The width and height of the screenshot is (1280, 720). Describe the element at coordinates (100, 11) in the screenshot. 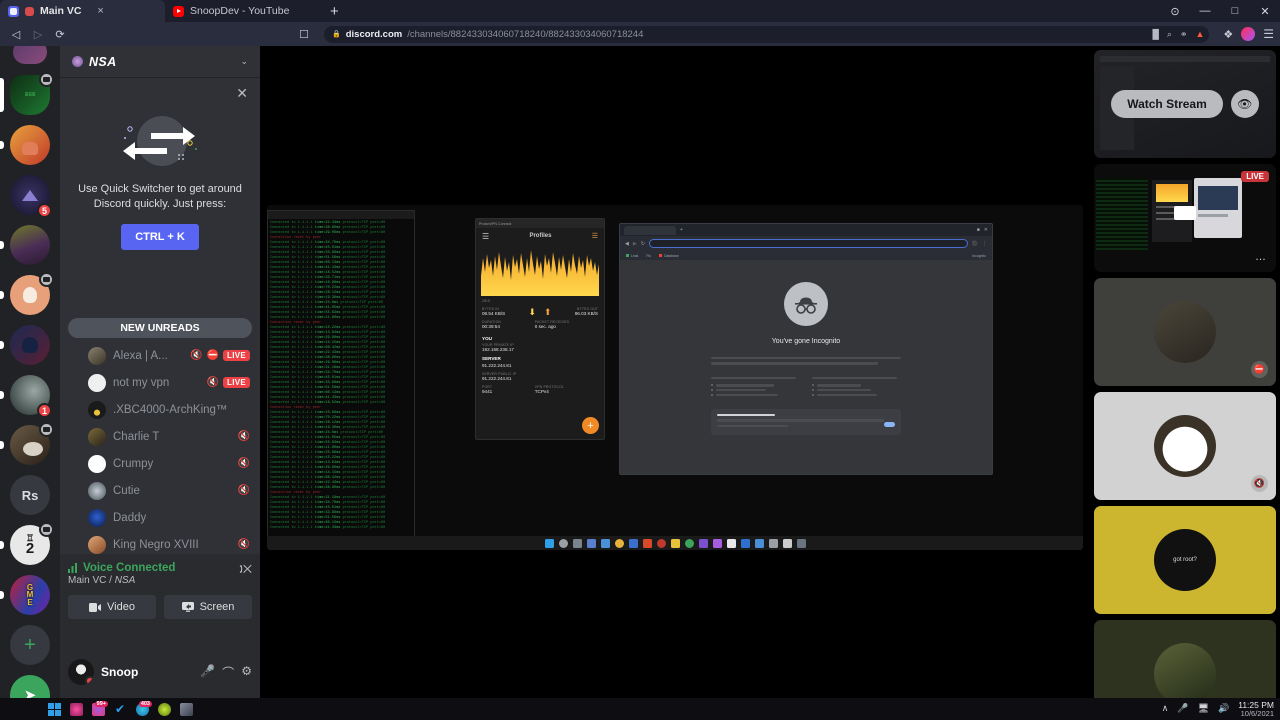

I see `tab-close-button: ×` at that location.